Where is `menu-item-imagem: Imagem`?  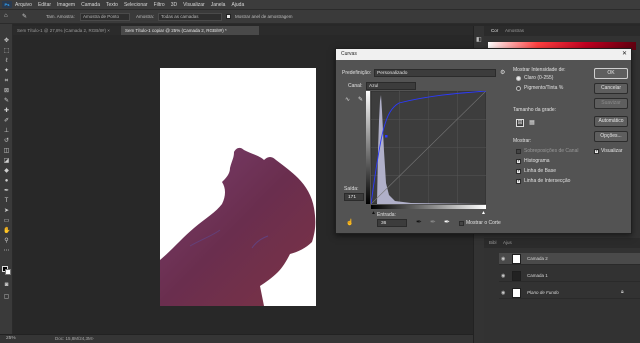 menu-item-imagem: Imagem is located at coordinates (66, 5).